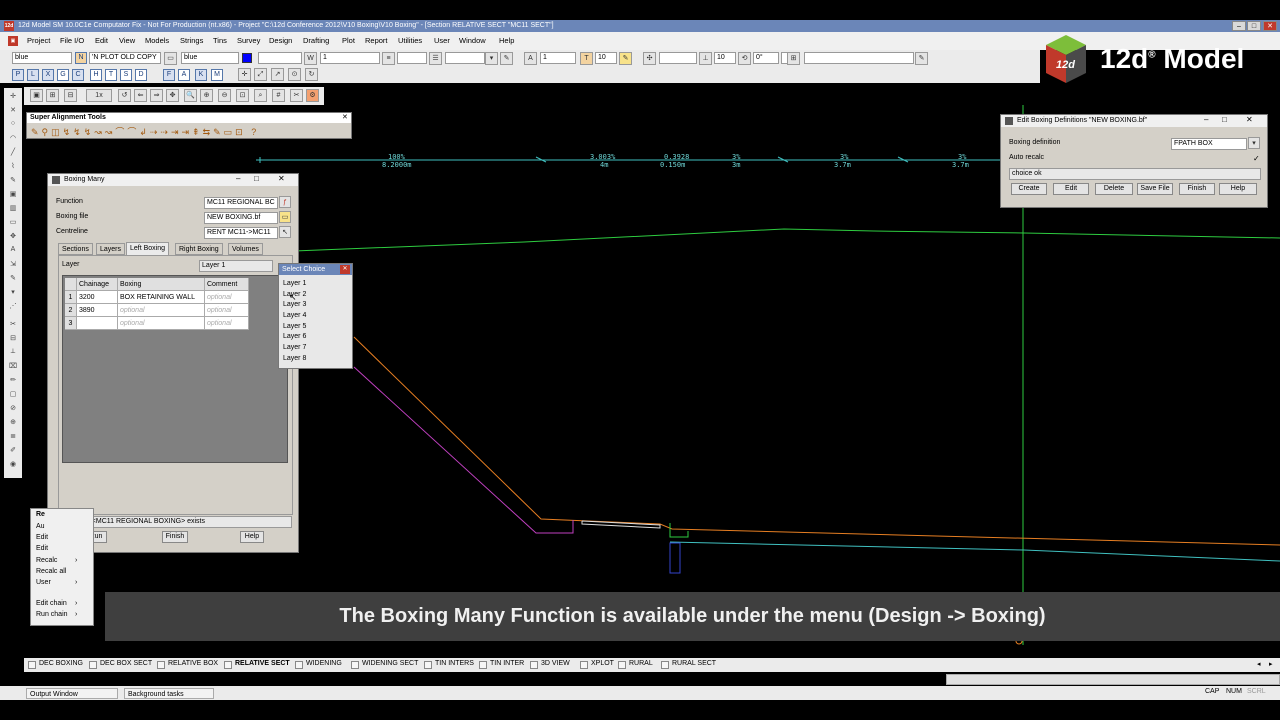 This screenshot has height=720, width=1280. What do you see at coordinates (169, 693) in the screenshot?
I see `background-tasks-tab: Background tasks` at bounding box center [169, 693].